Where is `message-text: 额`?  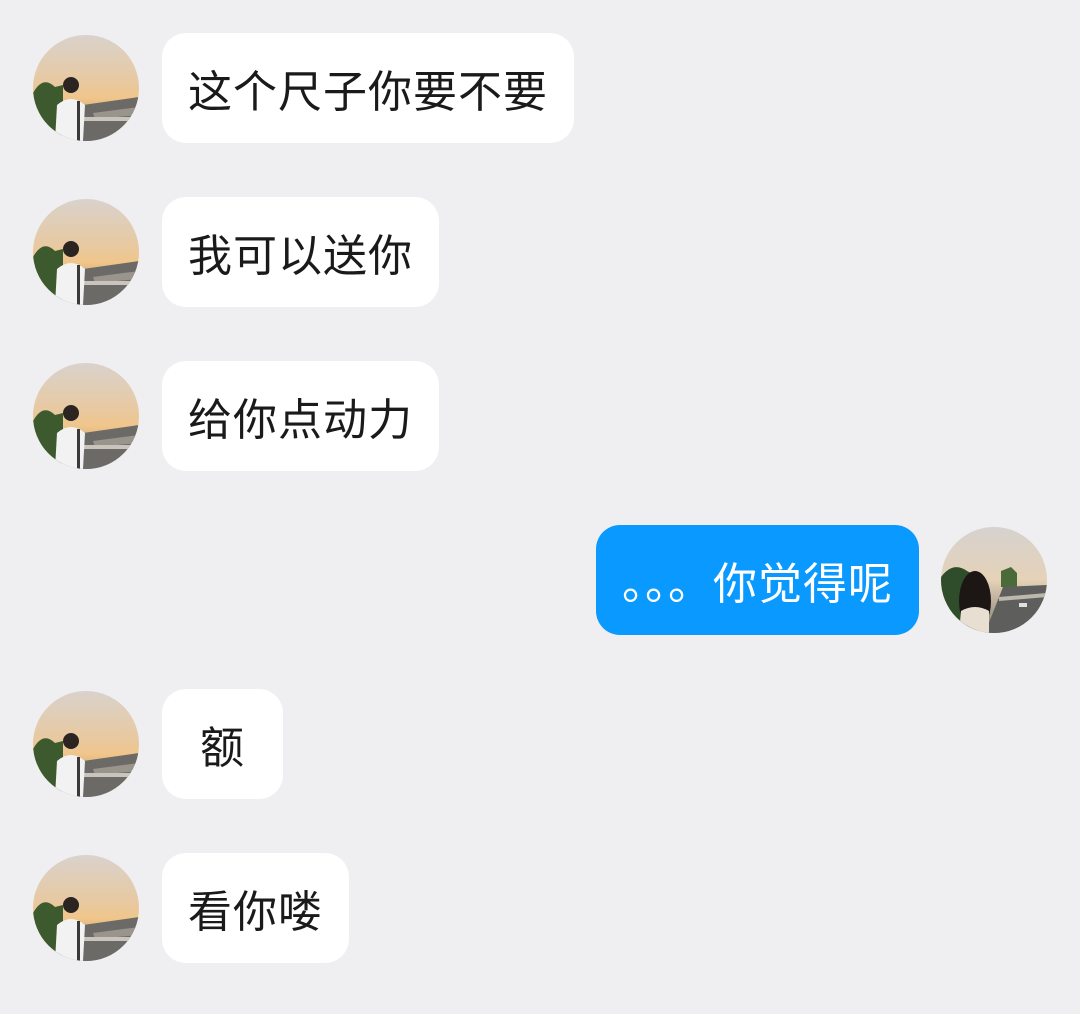
message-text: 额 is located at coordinates (222, 748).